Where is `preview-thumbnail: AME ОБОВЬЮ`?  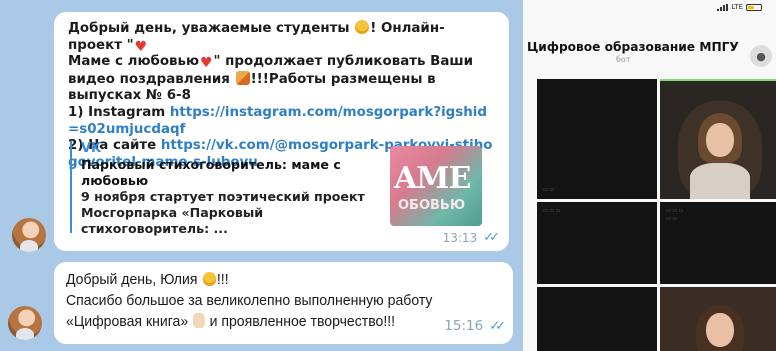 preview-thumbnail: AME ОБОВЬЮ is located at coordinates (436, 186).